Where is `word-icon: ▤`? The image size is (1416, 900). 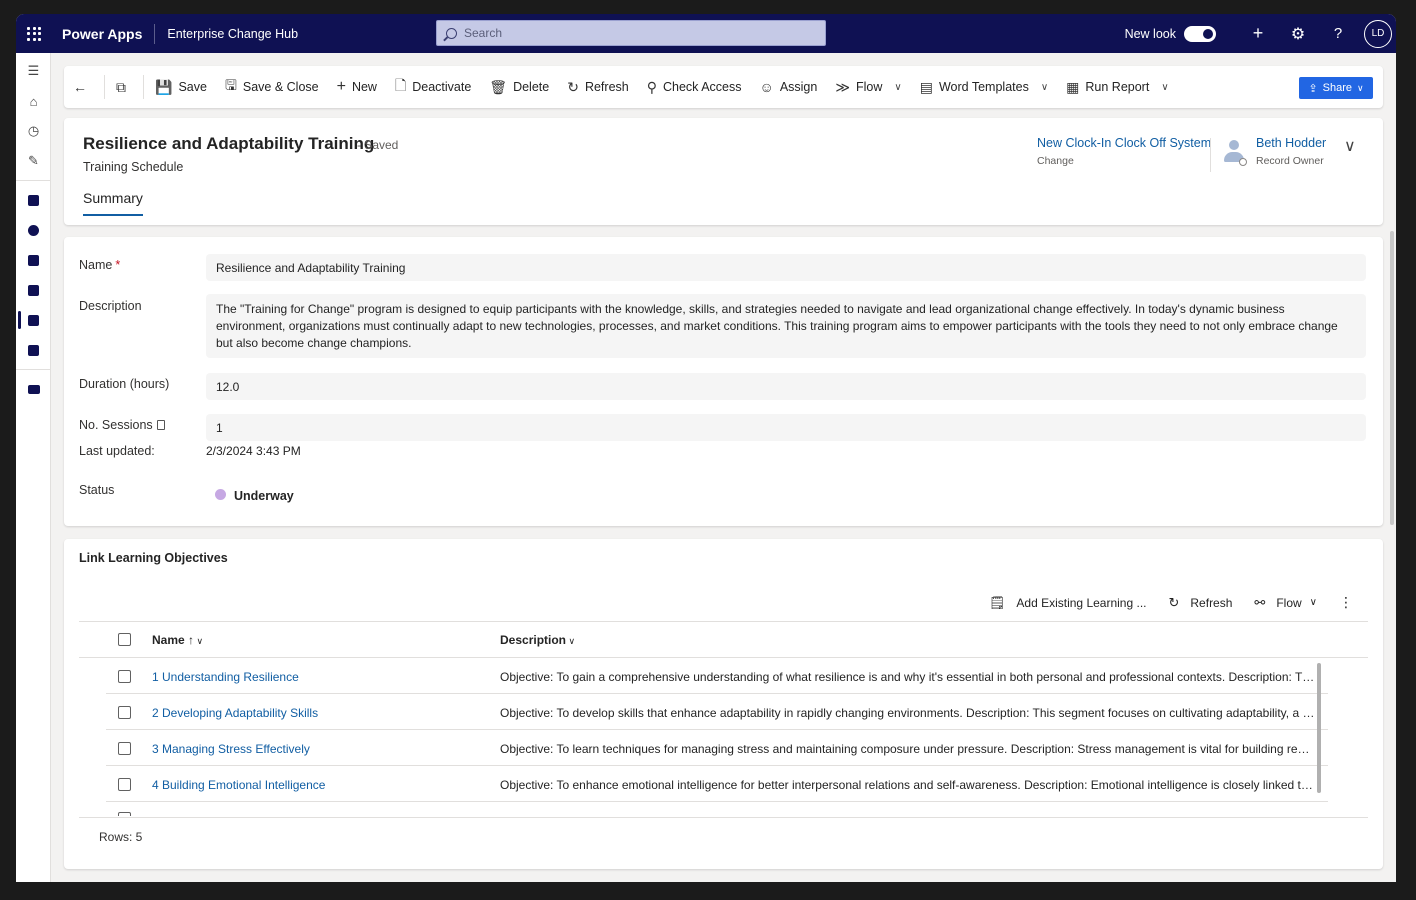 word-icon: ▤ is located at coordinates (926, 86).